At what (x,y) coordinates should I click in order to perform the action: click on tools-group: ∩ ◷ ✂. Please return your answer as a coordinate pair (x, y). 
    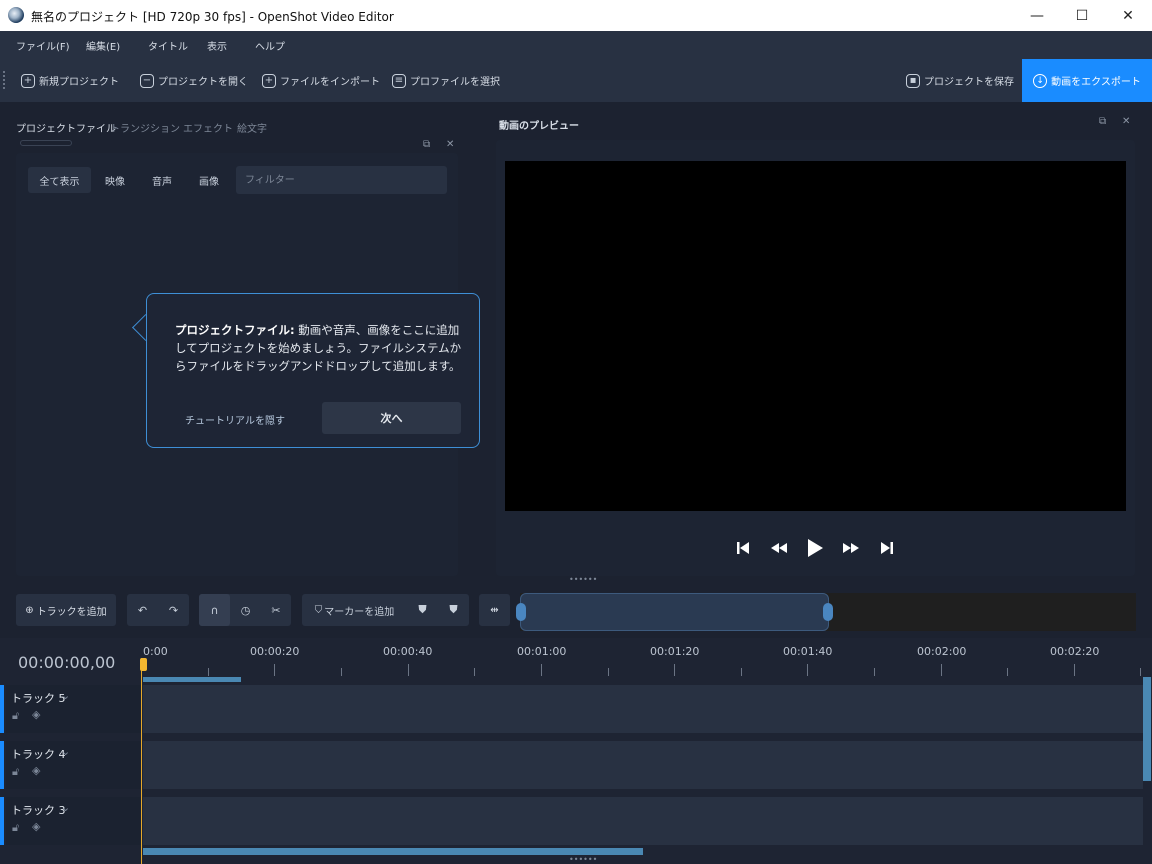
    Looking at the image, I should click on (245, 610).